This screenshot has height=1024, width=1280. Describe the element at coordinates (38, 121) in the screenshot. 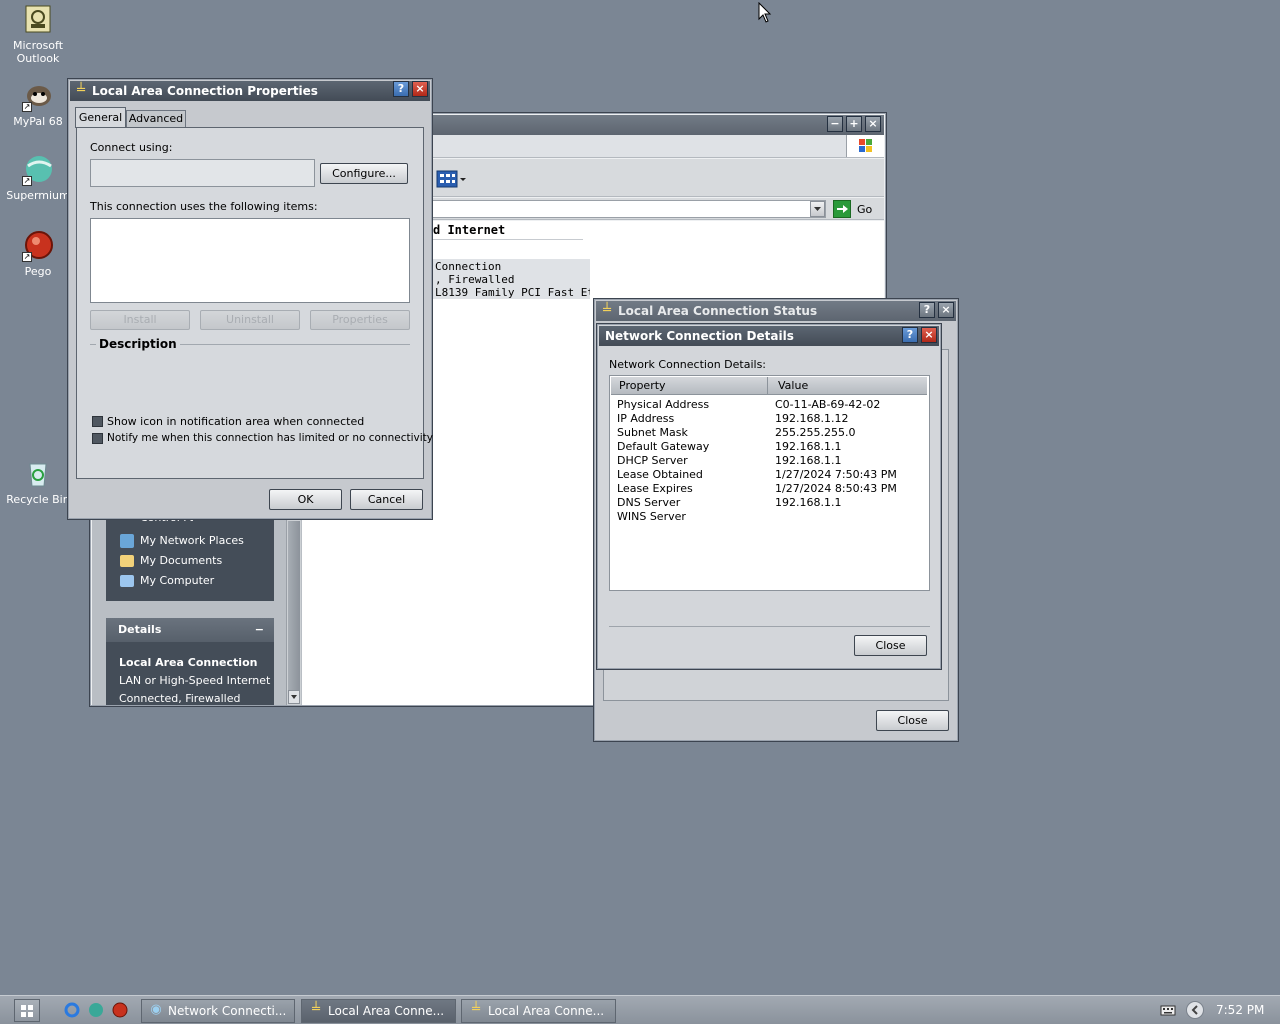

I see `desktop-icon-label: MyPal 68` at that location.